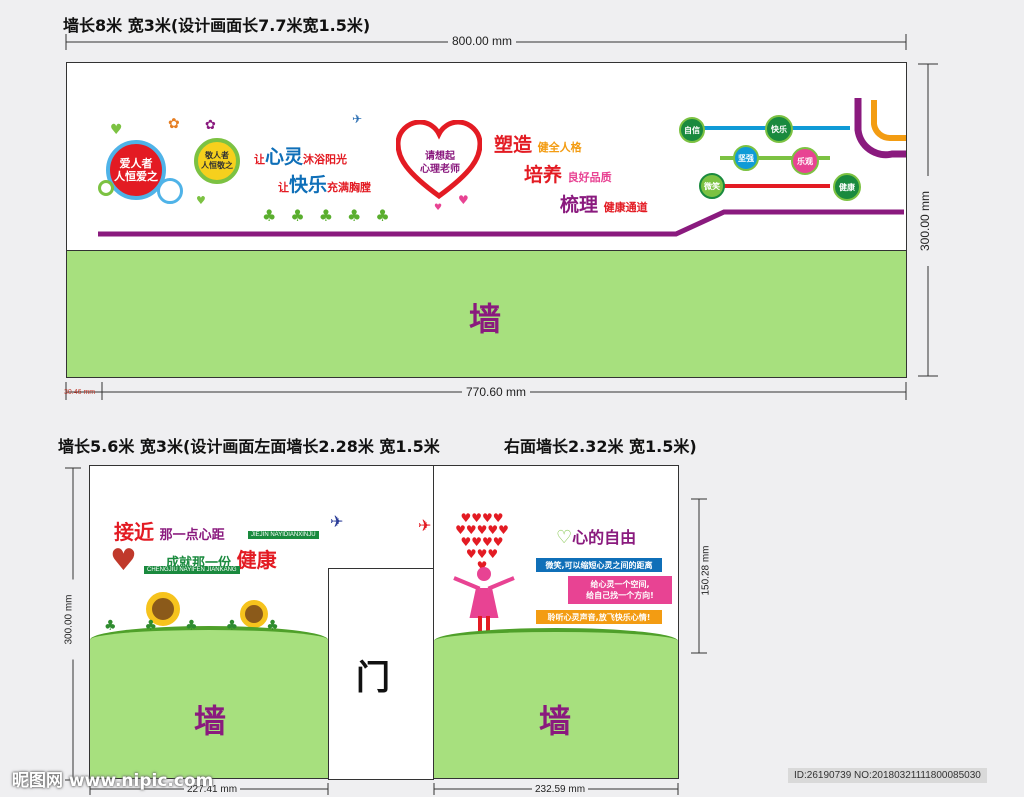 The height and width of the screenshot is (797, 1024). I want to click on left-title-1: 接近 那一点心距, so click(169, 530).